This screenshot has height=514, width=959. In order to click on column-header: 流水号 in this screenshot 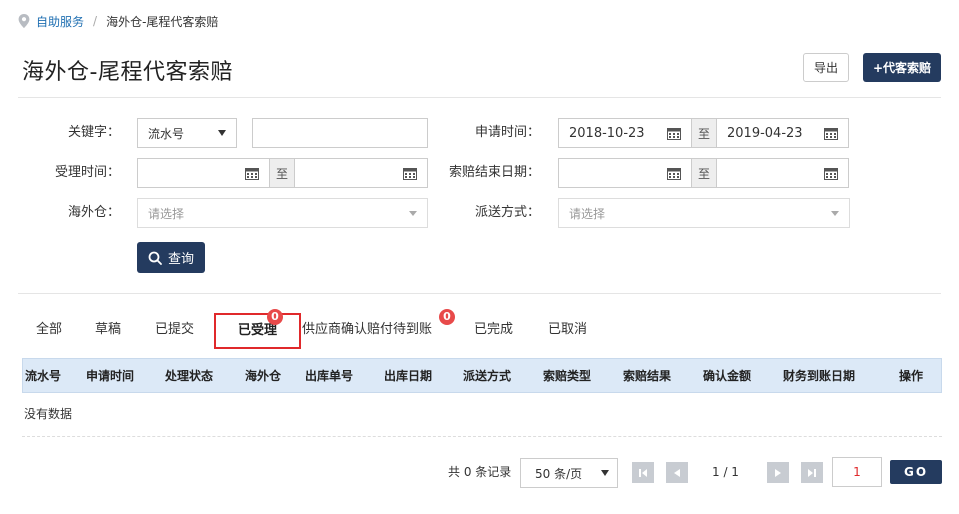, I will do `click(43, 376)`.